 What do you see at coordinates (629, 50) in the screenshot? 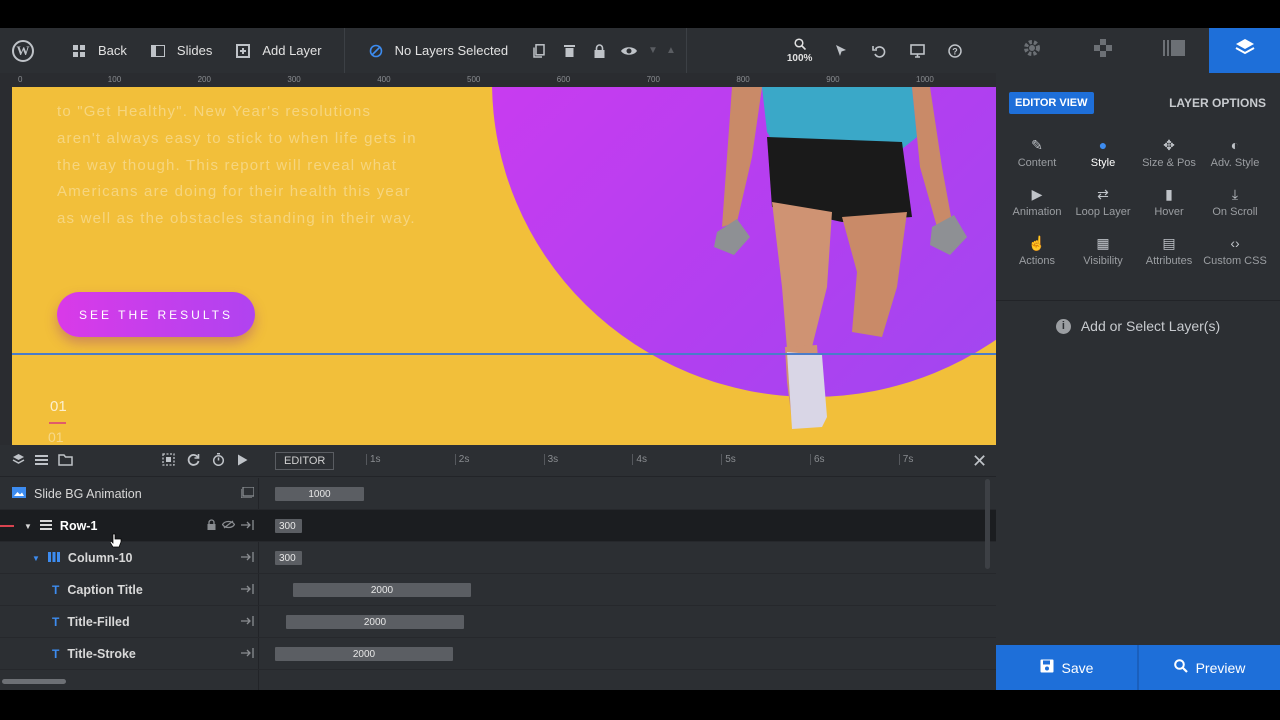
I see `visibility-button` at bounding box center [629, 50].